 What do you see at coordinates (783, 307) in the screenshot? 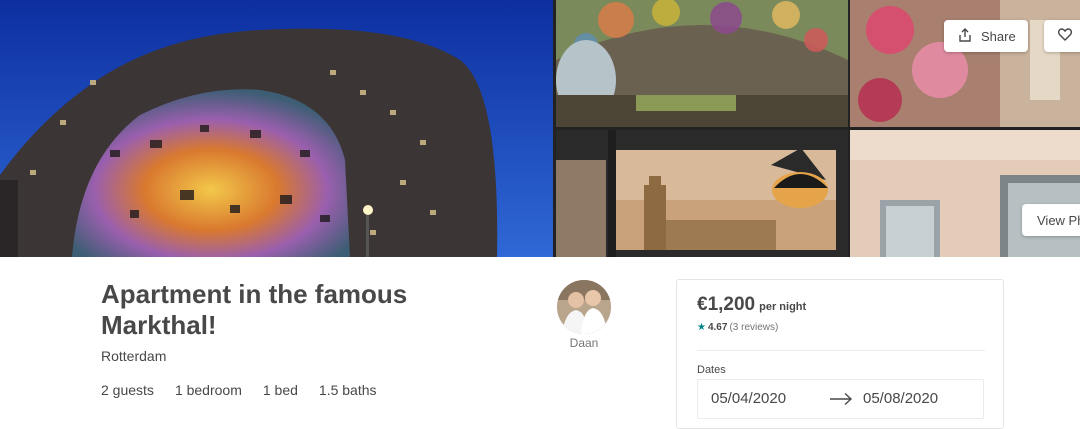
I see `per-night-label: per night` at bounding box center [783, 307].